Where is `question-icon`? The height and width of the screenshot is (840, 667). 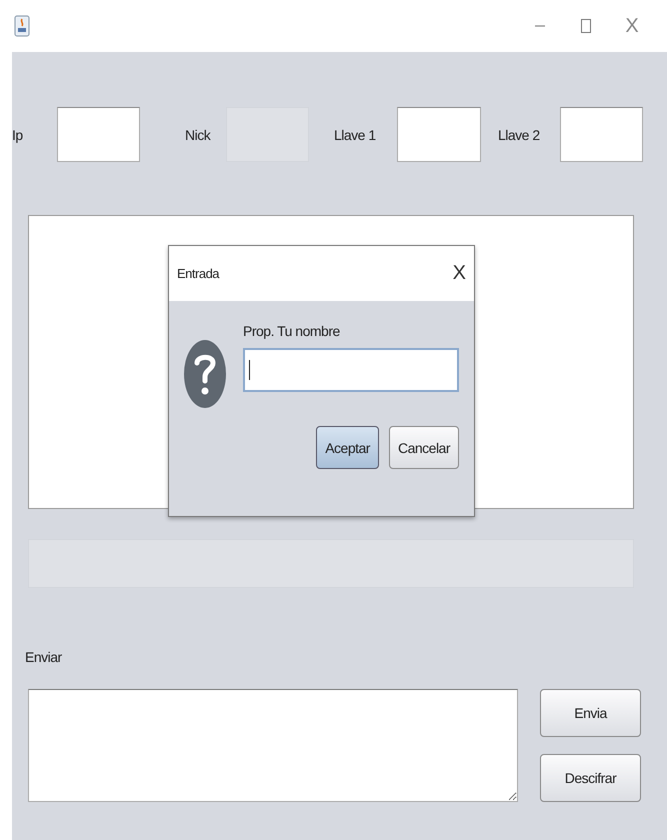 question-icon is located at coordinates (205, 374).